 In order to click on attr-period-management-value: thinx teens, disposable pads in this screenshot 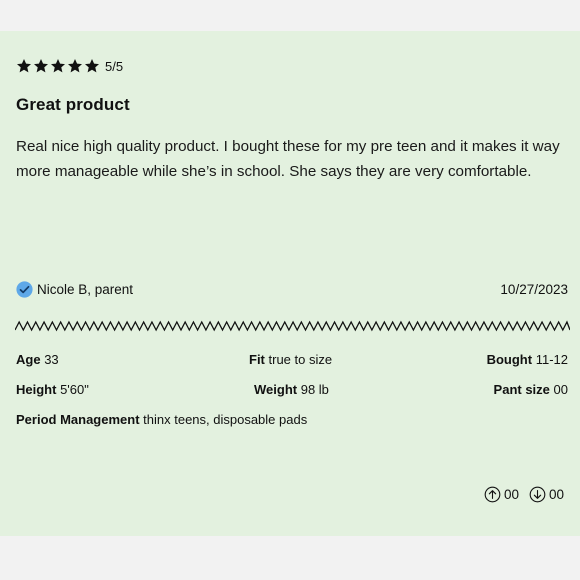, I will do `click(225, 419)`.